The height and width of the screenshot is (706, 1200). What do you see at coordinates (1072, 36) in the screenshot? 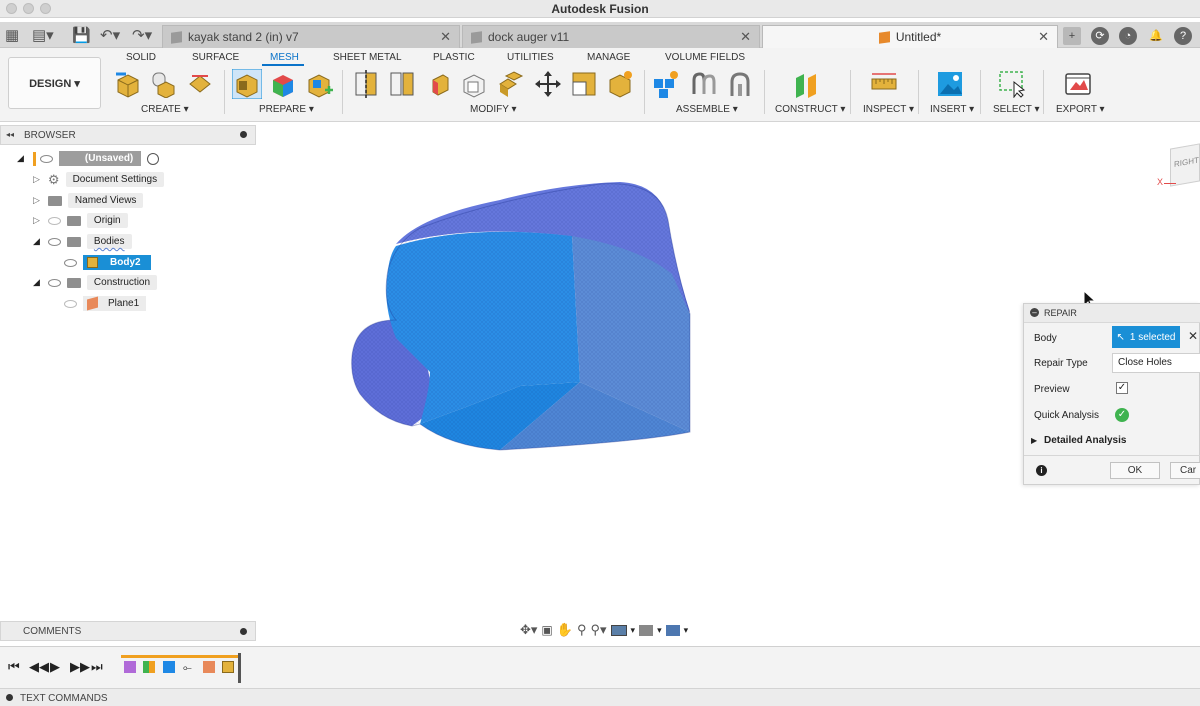
I see `new-tab-icon: +` at bounding box center [1072, 36].